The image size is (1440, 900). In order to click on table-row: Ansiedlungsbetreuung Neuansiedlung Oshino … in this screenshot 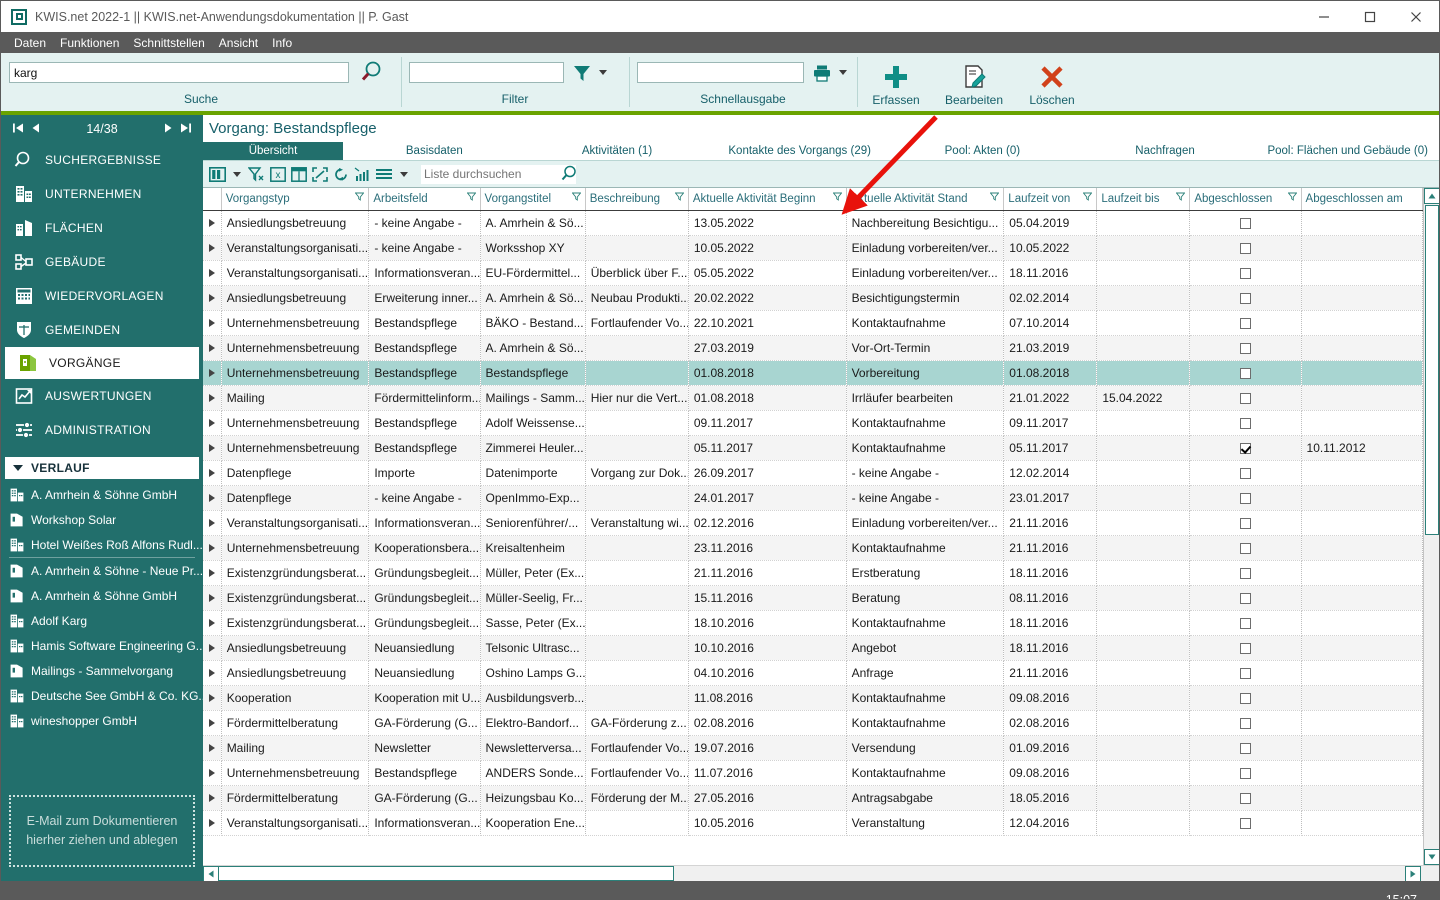, I will do `click(813, 673)`.